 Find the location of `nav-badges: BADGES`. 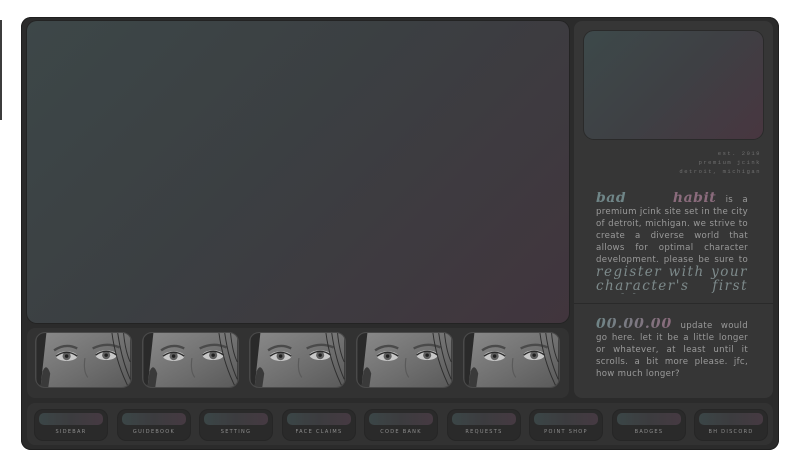

nav-badges: BADGES is located at coordinates (649, 425).